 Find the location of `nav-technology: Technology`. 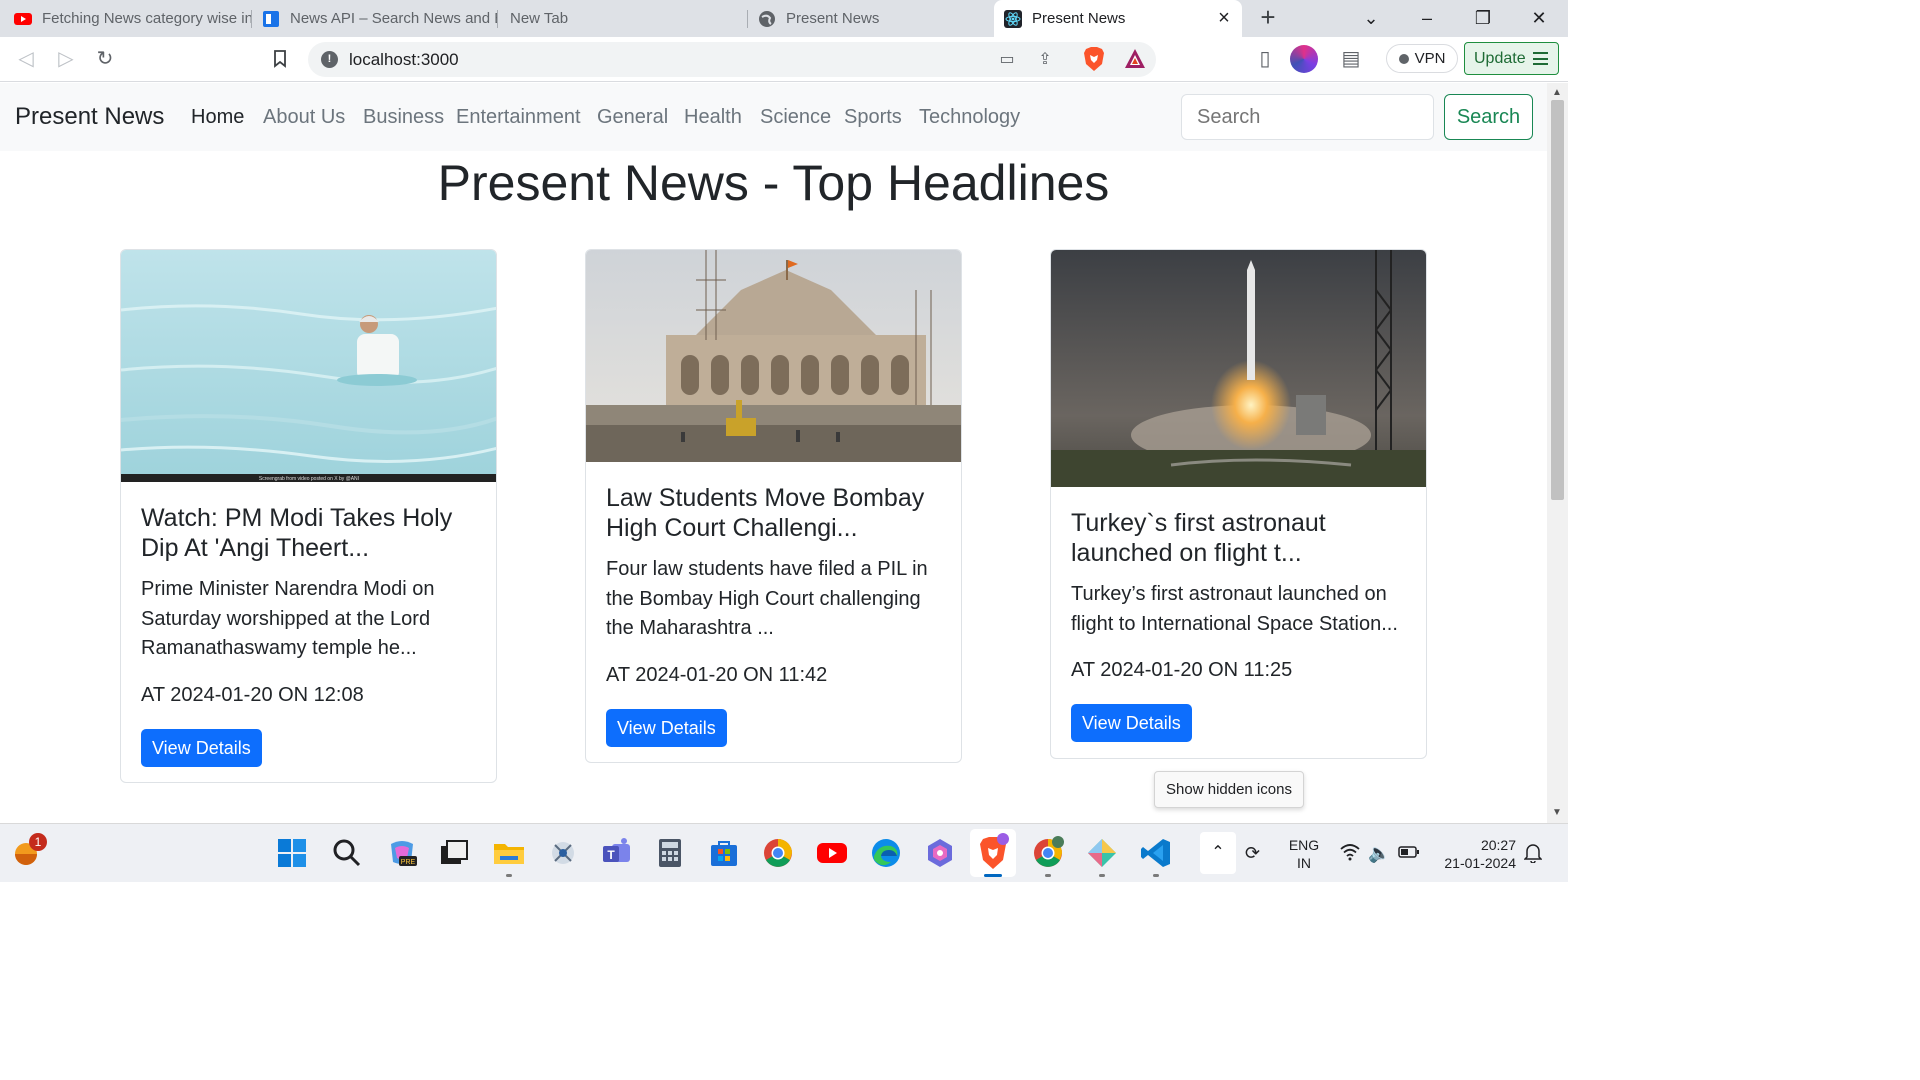

nav-technology: Technology is located at coordinates (969, 117).